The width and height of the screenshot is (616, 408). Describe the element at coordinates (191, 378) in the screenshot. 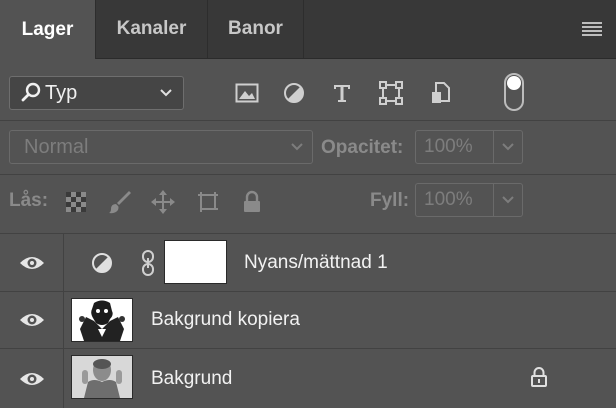

I see `layer-name: Bakgrund` at that location.